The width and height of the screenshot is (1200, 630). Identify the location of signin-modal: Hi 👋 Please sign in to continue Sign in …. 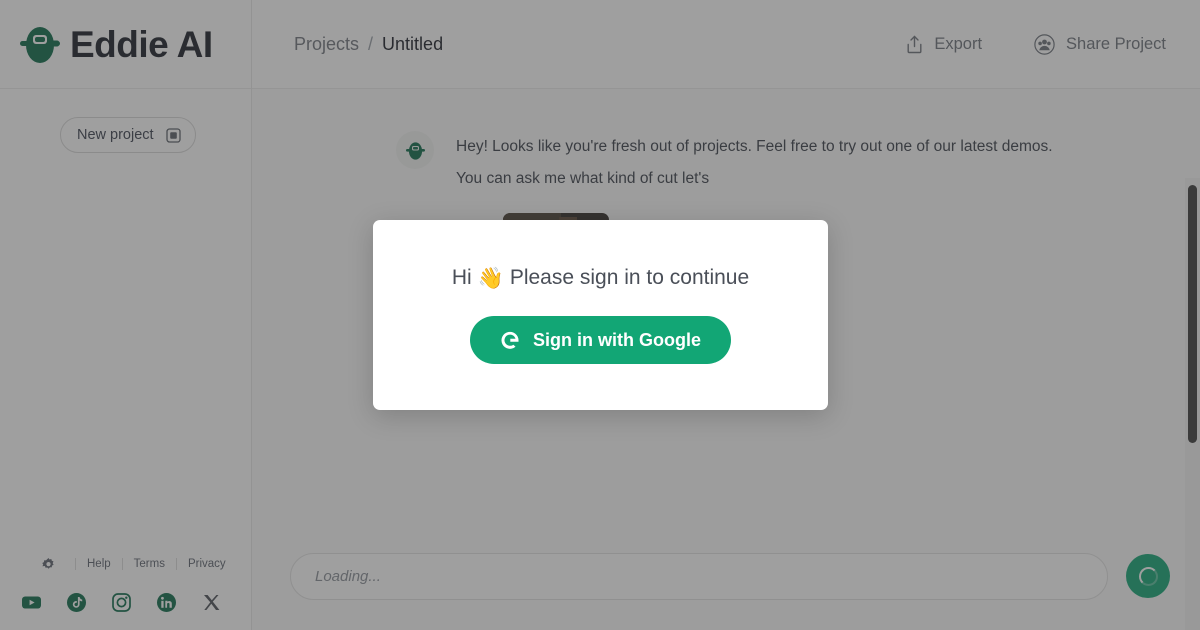
(600, 315).